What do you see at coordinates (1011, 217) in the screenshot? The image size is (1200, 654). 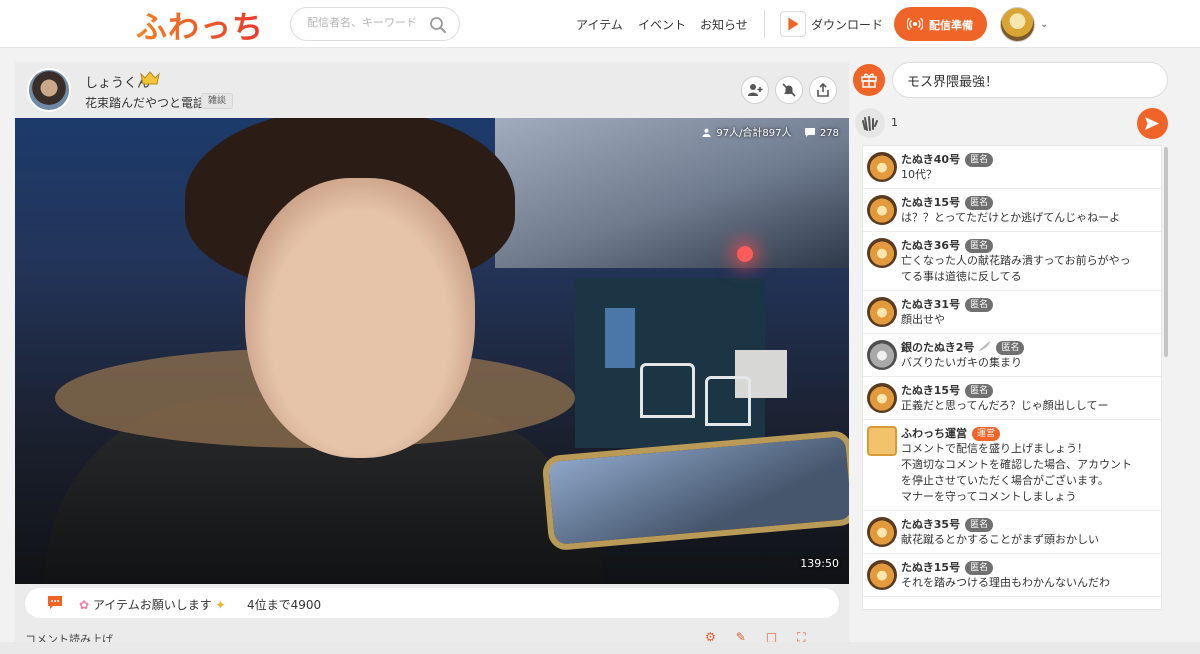 I see `comment-text: は？？とってただけとか逃げてんじゃねーよ` at bounding box center [1011, 217].